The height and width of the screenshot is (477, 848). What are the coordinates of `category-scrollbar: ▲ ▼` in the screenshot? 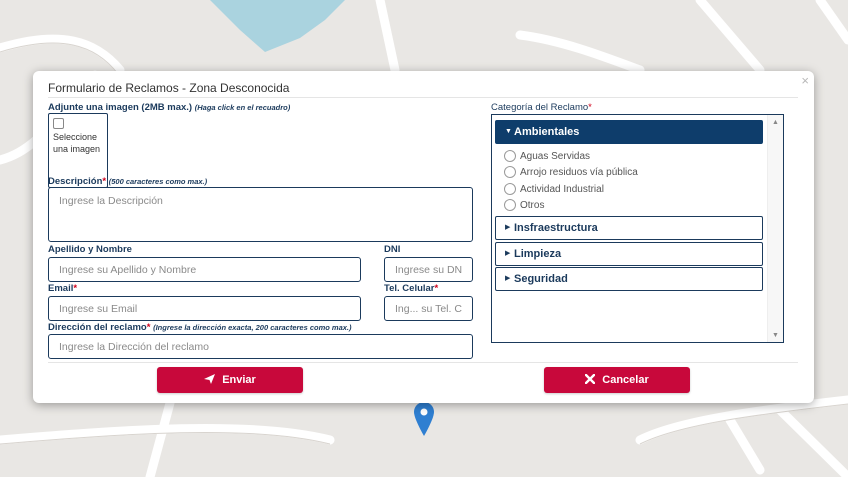 It's located at (775, 228).